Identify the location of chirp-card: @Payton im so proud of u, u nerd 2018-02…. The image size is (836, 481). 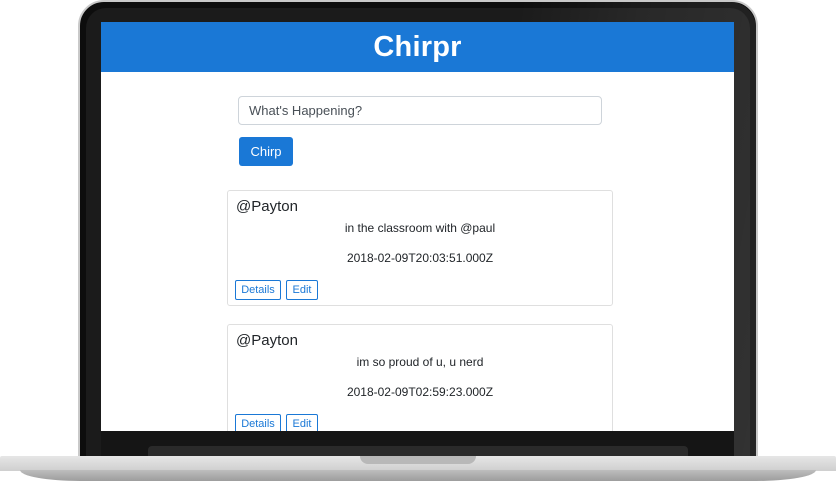
(420, 377).